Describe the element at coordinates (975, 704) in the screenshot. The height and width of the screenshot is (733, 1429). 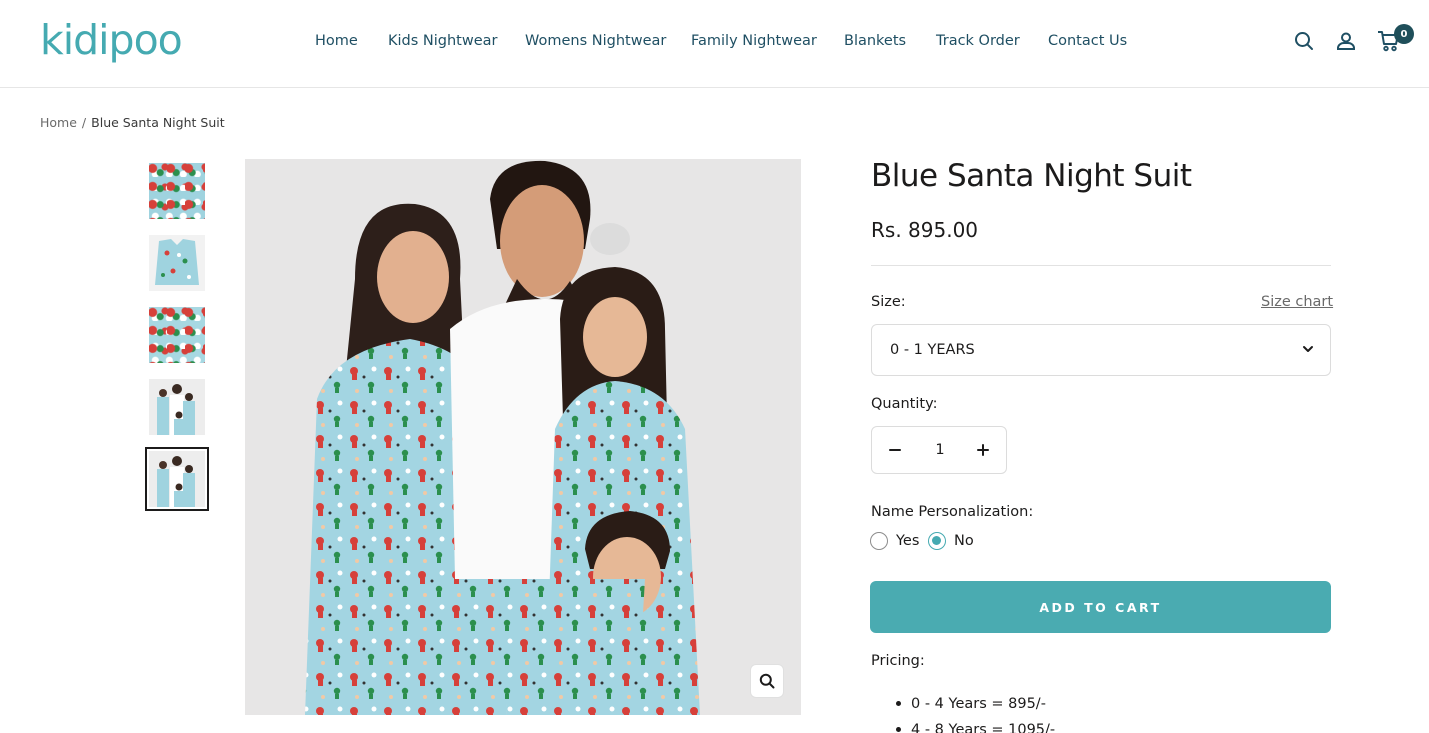
I see `pricing-item: 0 - 4 Years = 895/-` at that location.